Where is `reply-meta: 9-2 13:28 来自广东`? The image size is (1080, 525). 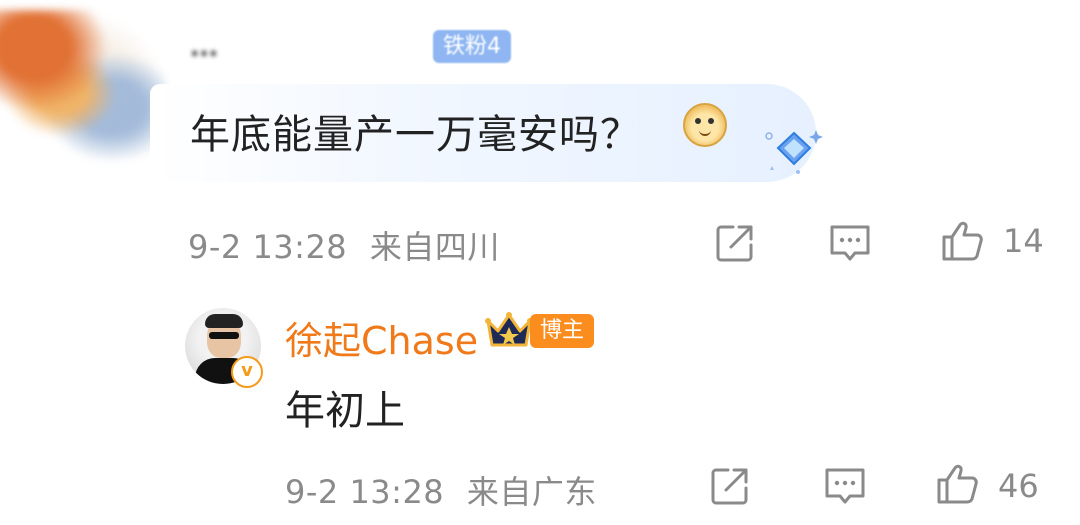 reply-meta: 9-2 13:28 来自广东 is located at coordinates (441, 490).